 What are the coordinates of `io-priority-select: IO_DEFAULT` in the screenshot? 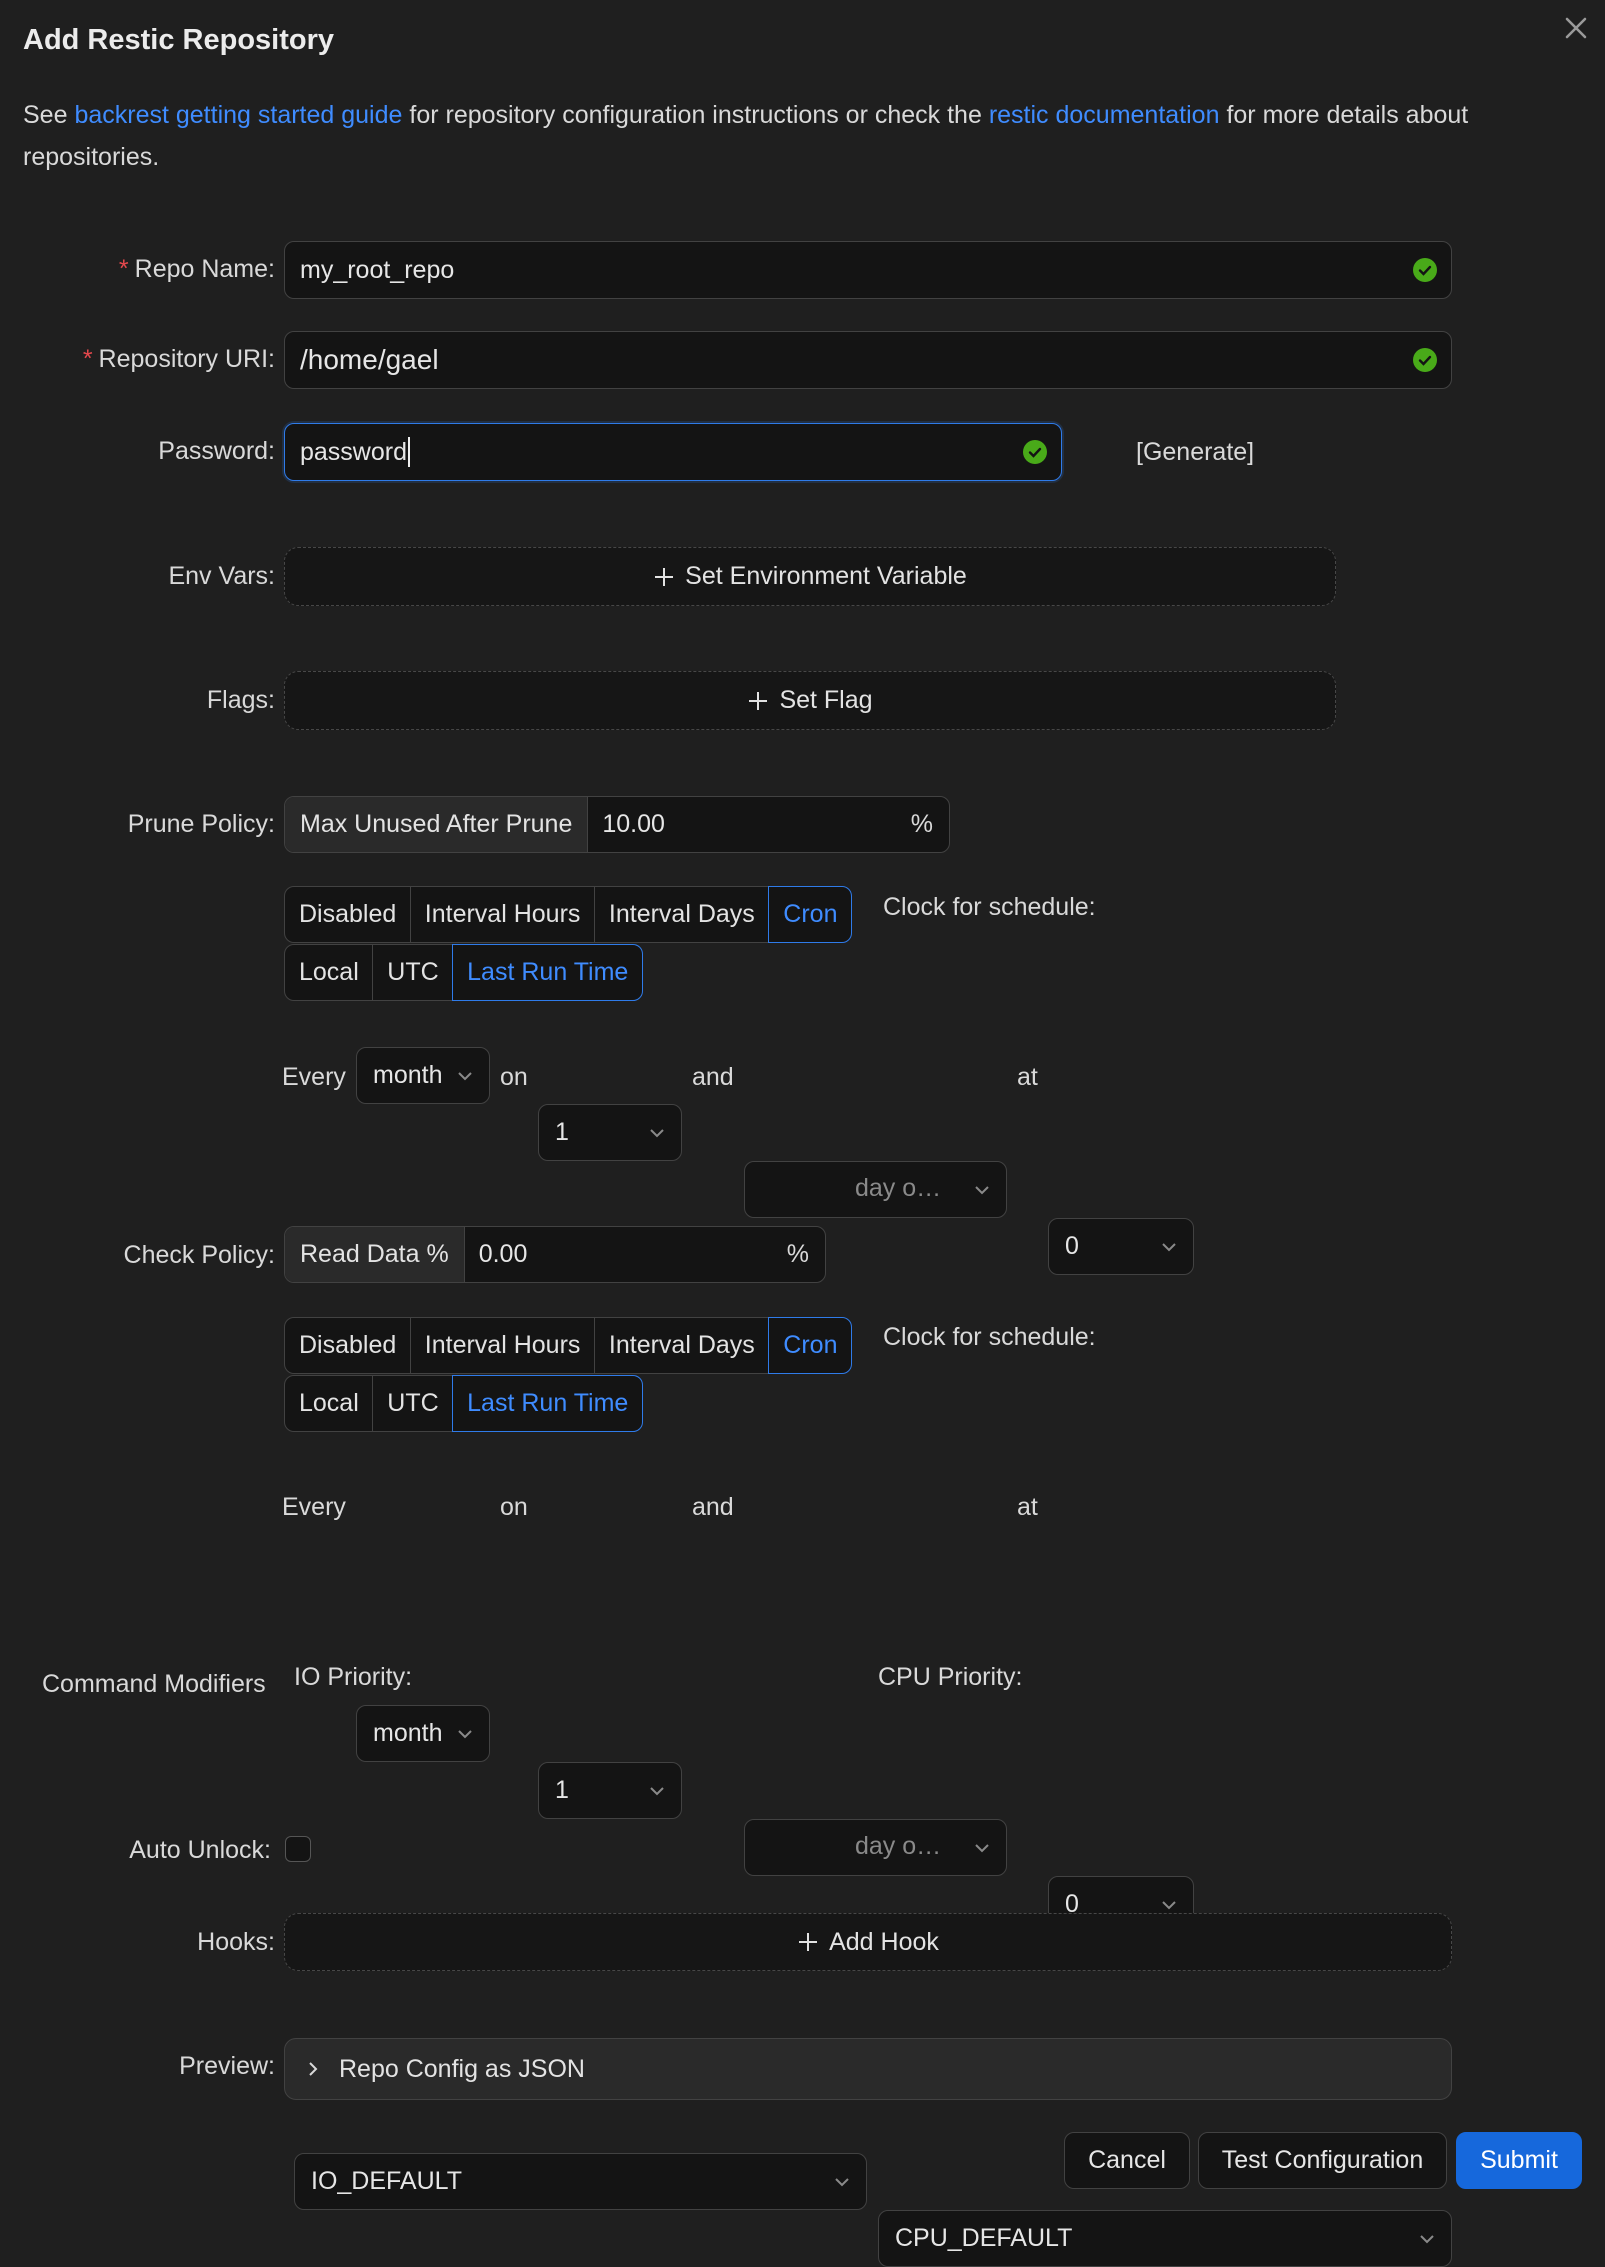 It's located at (580, 2181).